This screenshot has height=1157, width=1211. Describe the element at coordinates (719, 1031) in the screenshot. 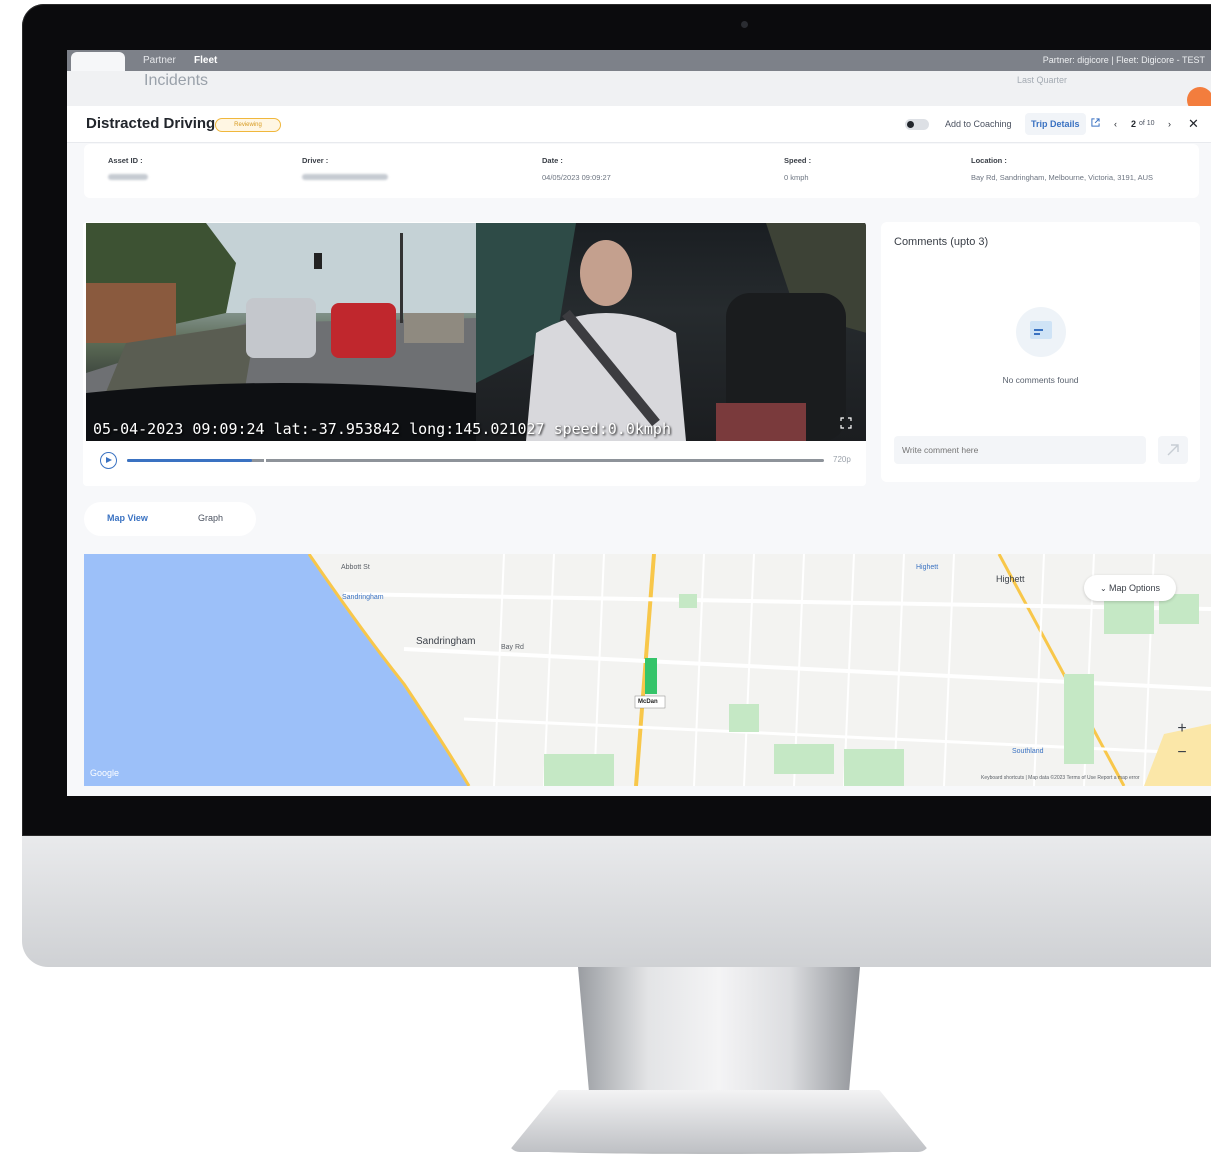

I see `monitor-stand-neck` at that location.